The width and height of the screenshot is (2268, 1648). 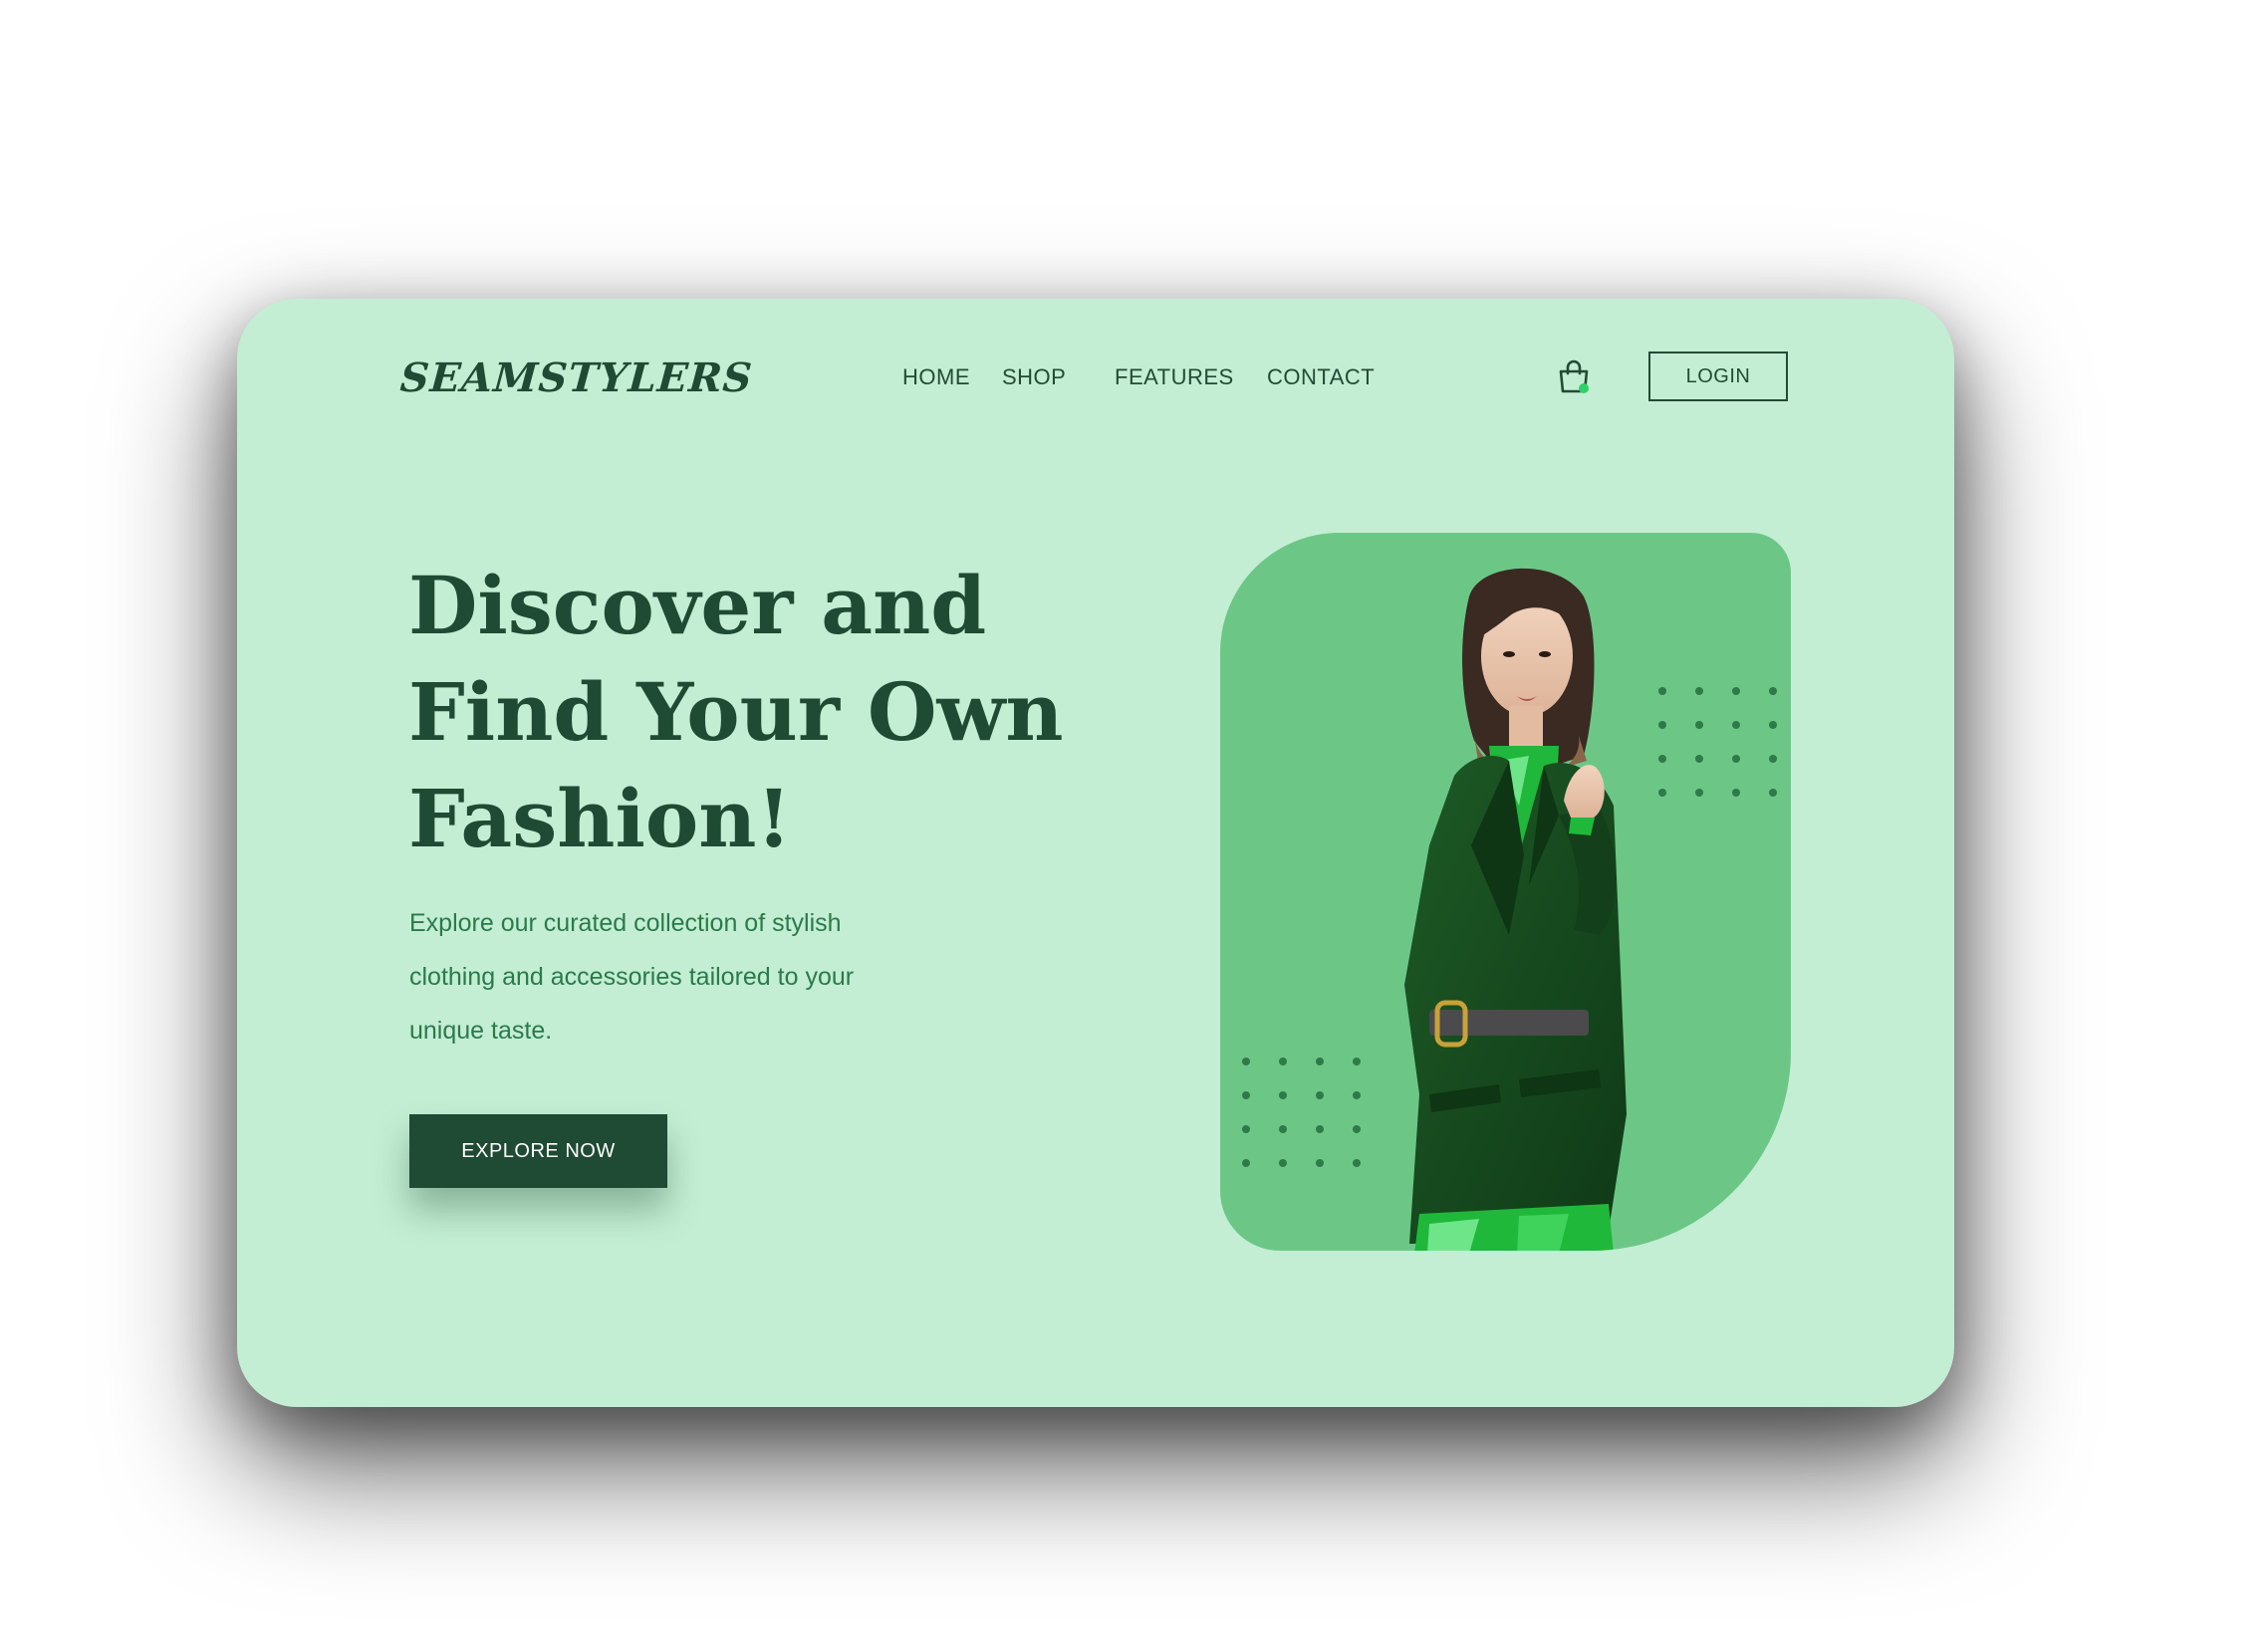 What do you see at coordinates (600, 818) in the screenshot?
I see `headline-line: Fashion!` at bounding box center [600, 818].